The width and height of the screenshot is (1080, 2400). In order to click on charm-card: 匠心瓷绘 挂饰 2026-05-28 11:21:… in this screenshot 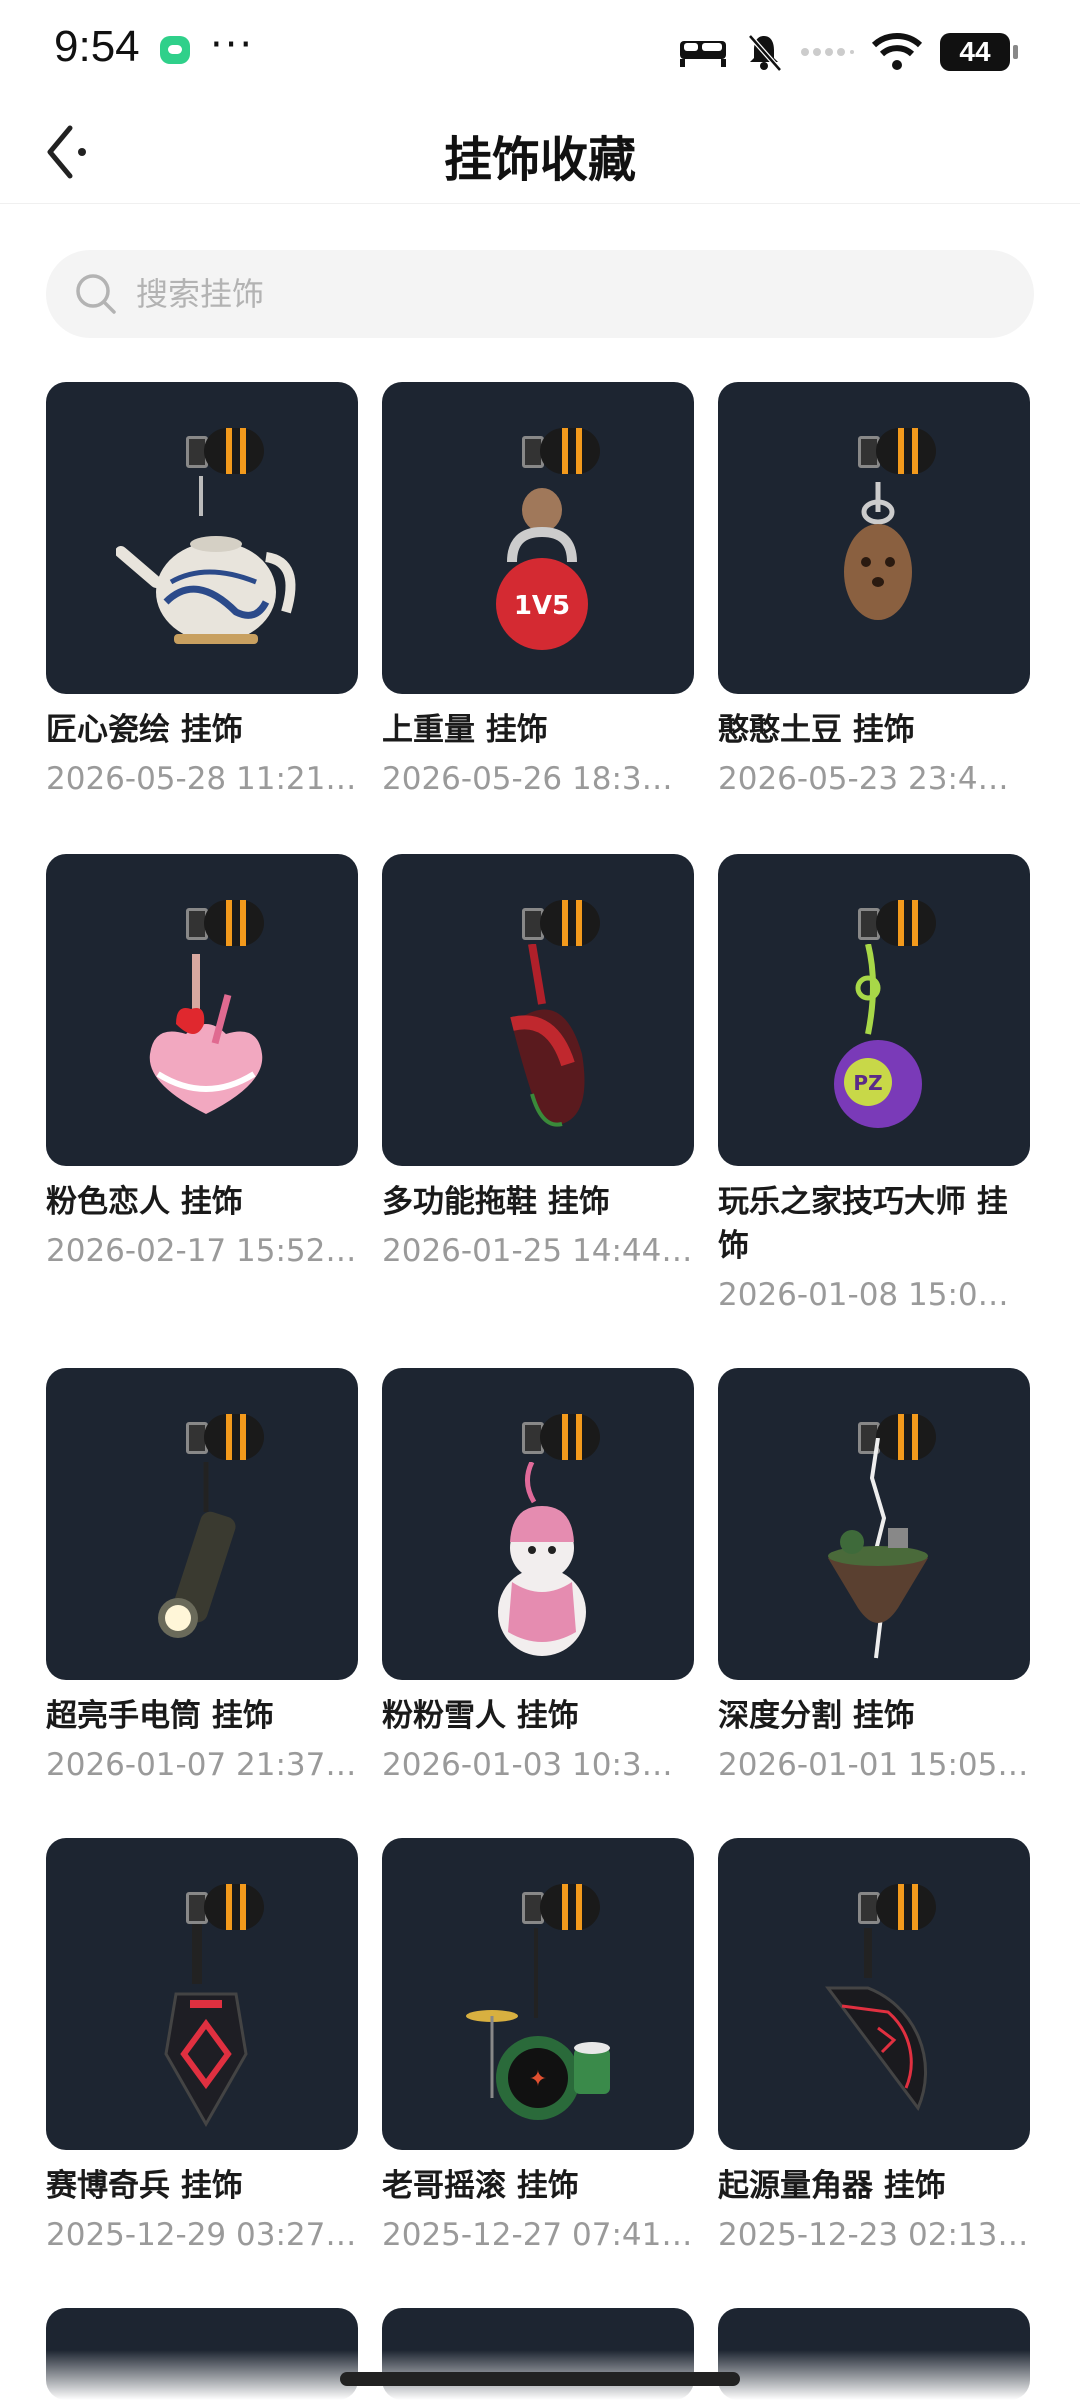, I will do `click(202, 591)`.